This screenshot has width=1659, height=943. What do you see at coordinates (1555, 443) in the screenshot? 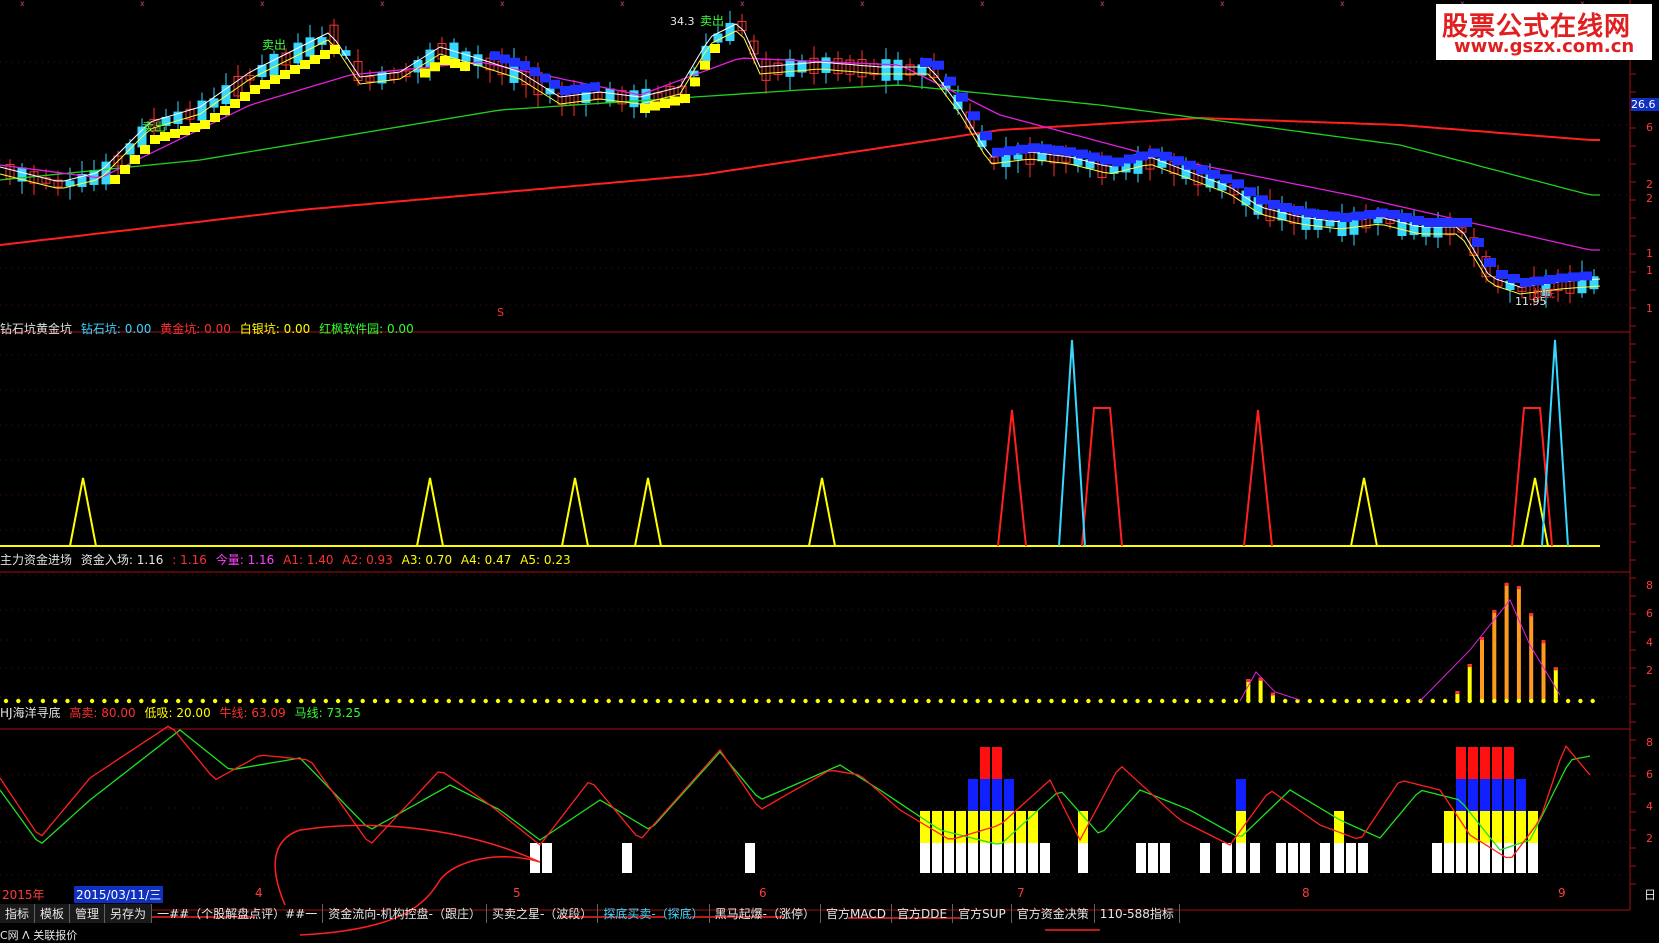
I see `diamond-pit-spike` at bounding box center [1555, 443].